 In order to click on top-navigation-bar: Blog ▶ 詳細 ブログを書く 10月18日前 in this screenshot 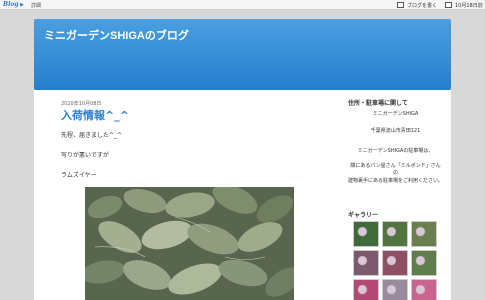, I will do `click(242, 5)`.